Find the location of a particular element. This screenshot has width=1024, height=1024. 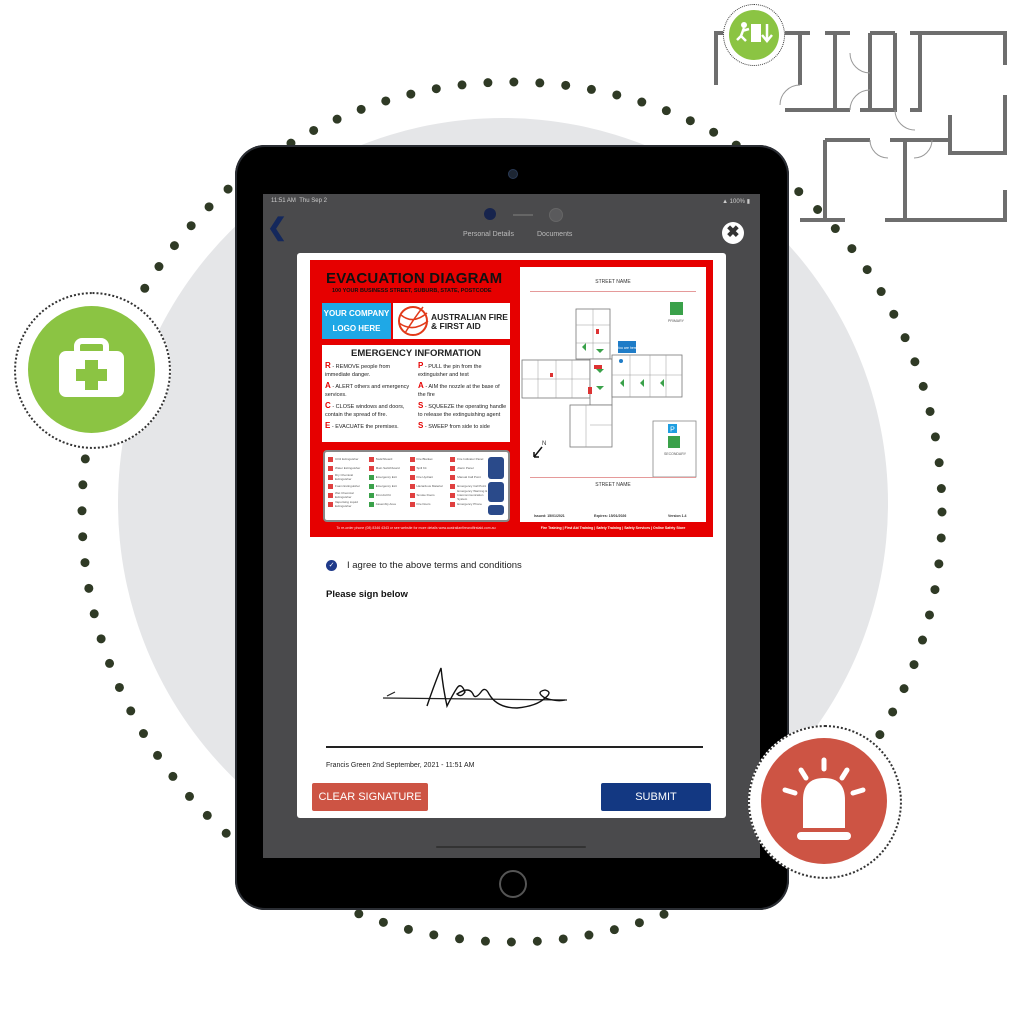

legend-item: Wet Chemical Extinguisher is located at coordinates (347, 495).